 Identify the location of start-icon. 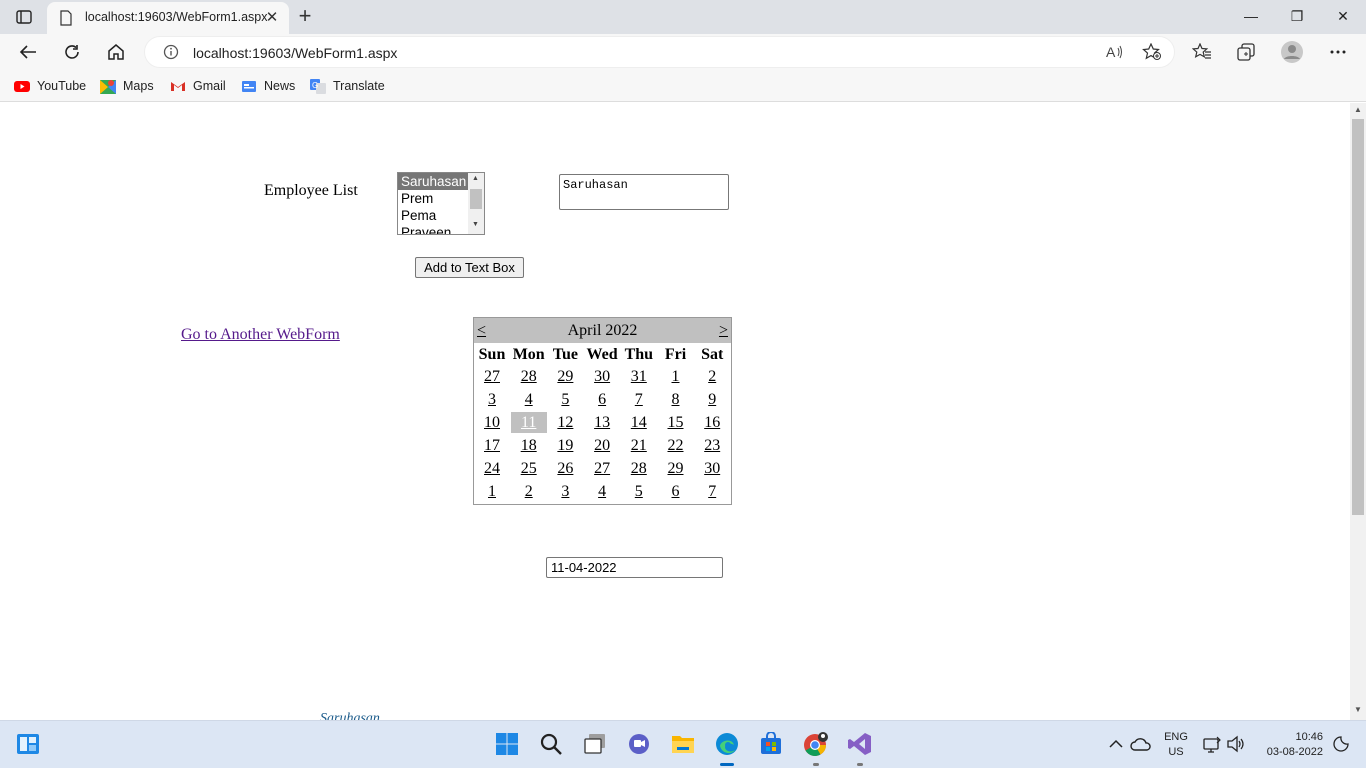
(507, 744).